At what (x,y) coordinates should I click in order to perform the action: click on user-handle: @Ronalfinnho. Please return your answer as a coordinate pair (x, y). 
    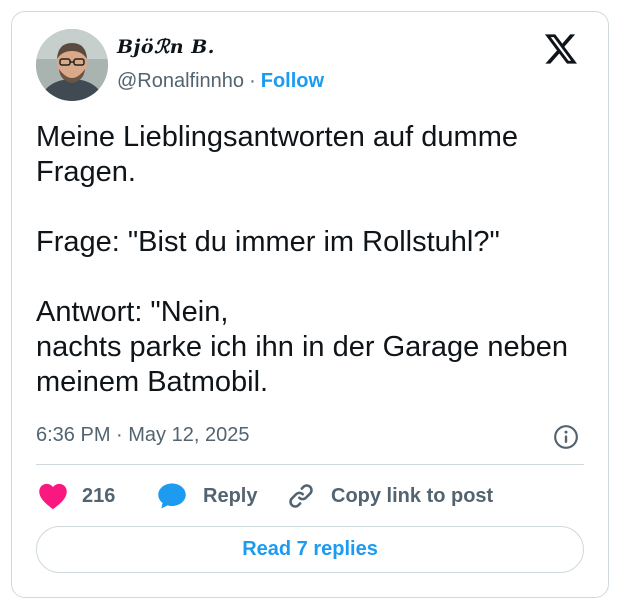
    Looking at the image, I should click on (180, 81).